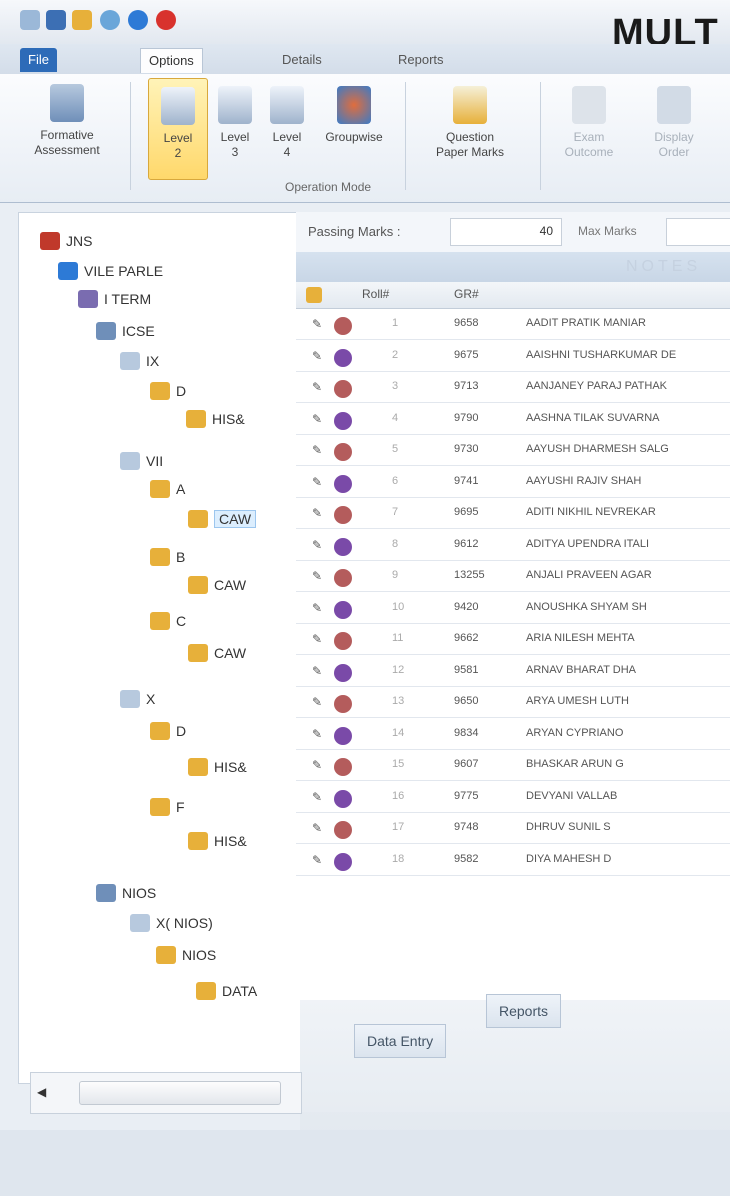 Image resolution: width=730 pixels, height=1196 pixels. What do you see at coordinates (178, 129) in the screenshot?
I see `level-2-button: Level 2` at bounding box center [178, 129].